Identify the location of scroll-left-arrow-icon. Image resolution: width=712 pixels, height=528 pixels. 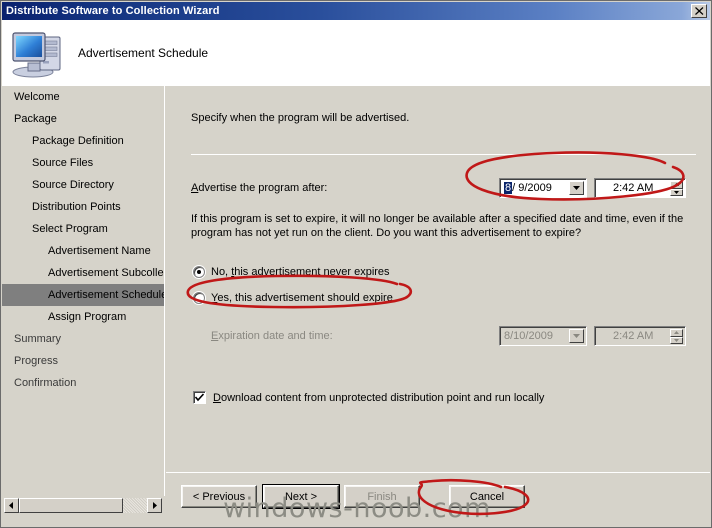
(11, 505).